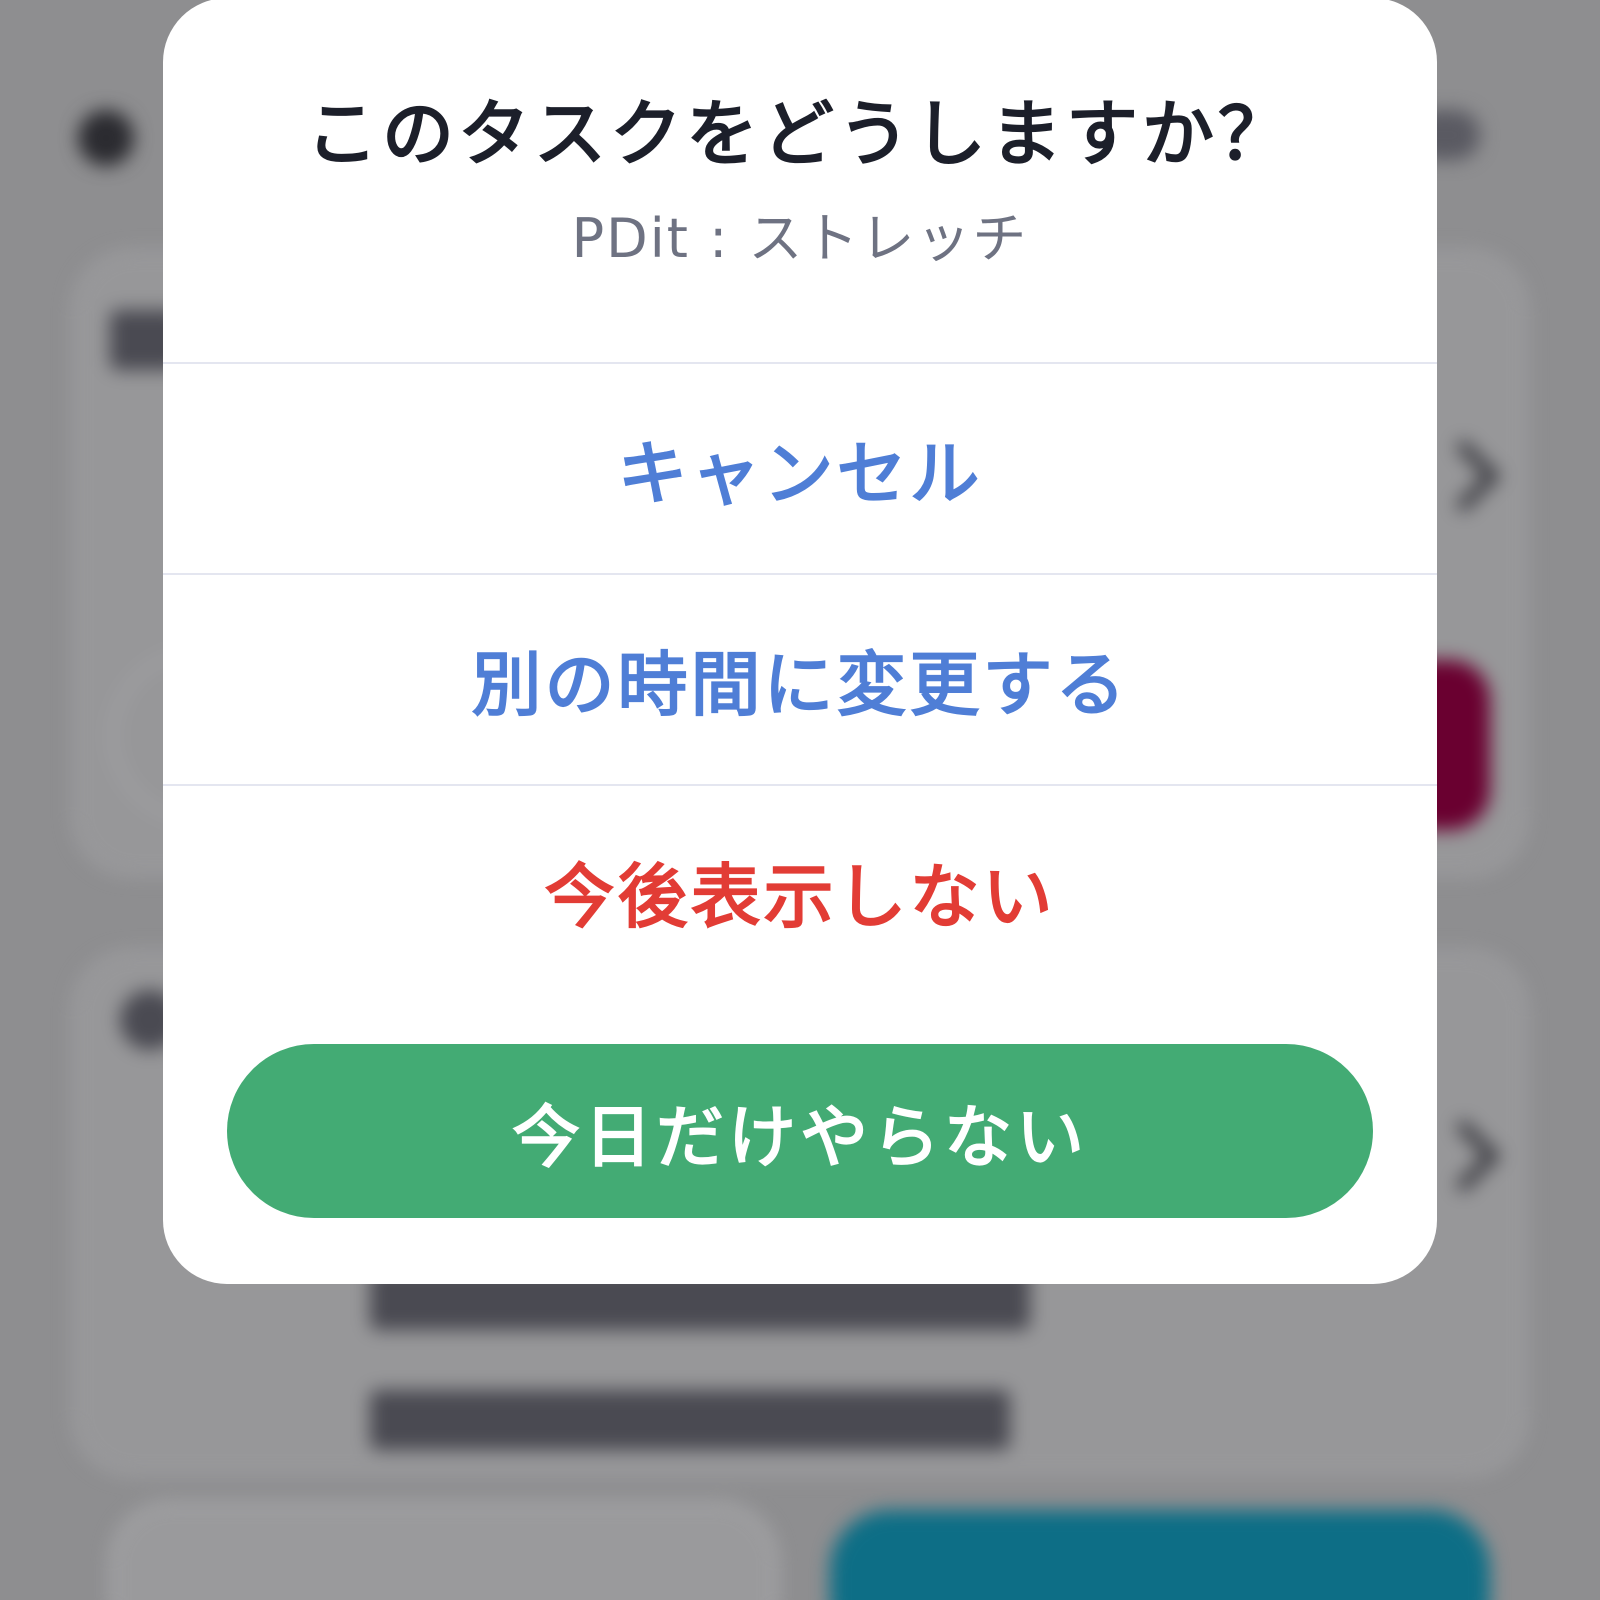  I want to click on background-secondary-button, so click(444, 1551).